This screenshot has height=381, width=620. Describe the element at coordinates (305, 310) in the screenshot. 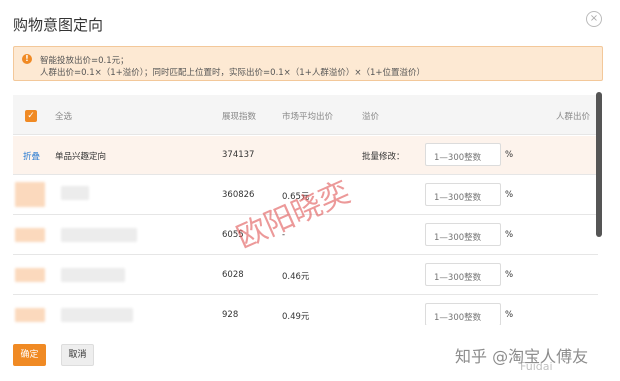

I see `table-row: 928 0.49元 %` at that location.